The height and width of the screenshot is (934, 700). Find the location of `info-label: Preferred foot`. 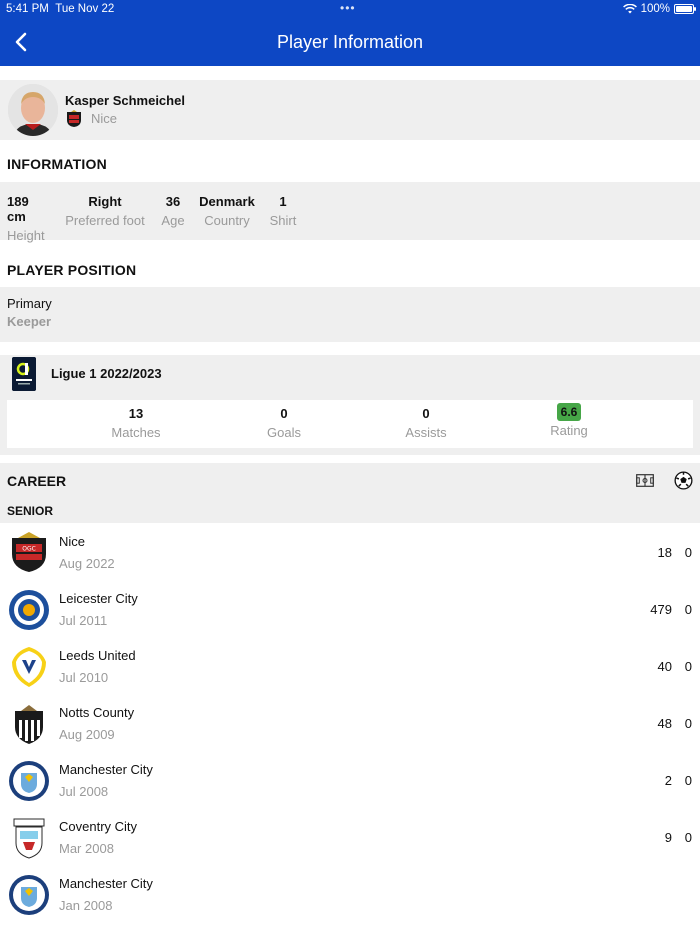

info-label: Preferred foot is located at coordinates (105, 220).